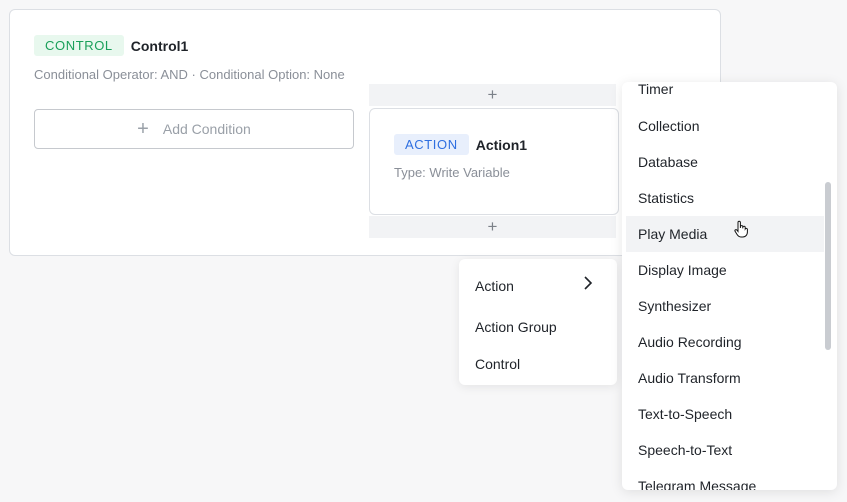 Image resolution: width=847 pixels, height=502 pixels. I want to click on action-tag: ACTION, so click(431, 144).